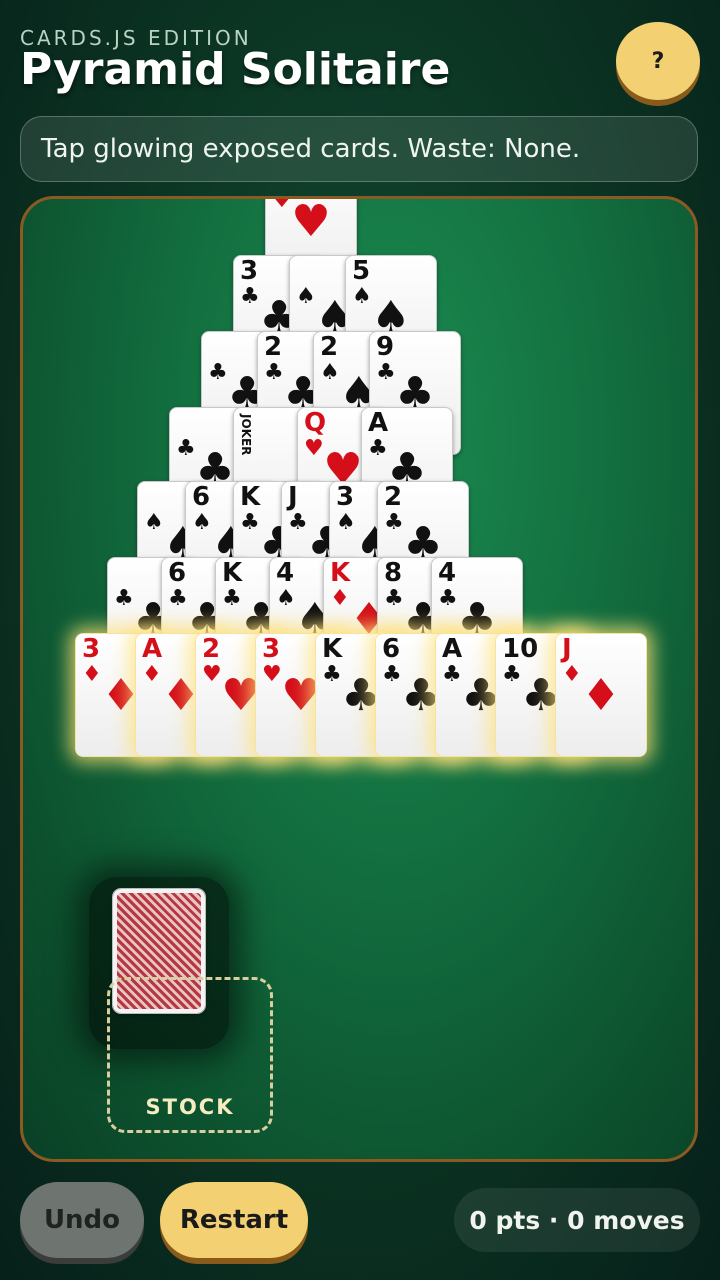 This screenshot has height=1280, width=720. I want to click on card-pip-icon: ♥, so click(311, 221).